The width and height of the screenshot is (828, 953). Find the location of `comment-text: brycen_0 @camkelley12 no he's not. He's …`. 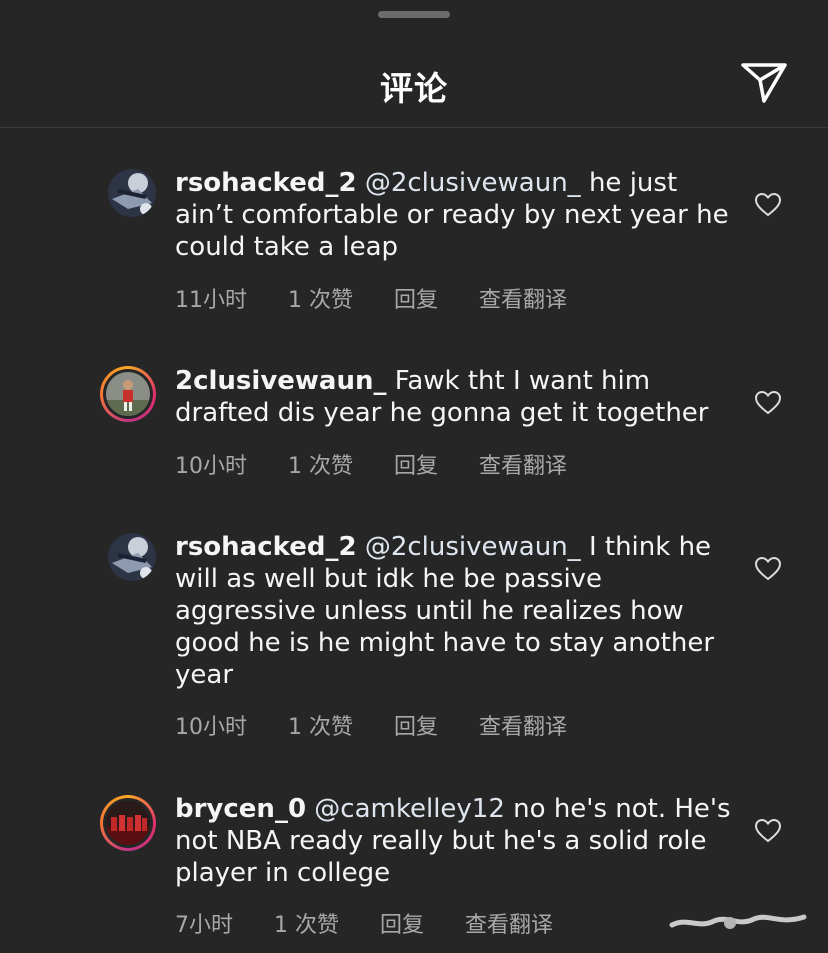

comment-text: brycen_0 @camkelley12 no he's not. He's … is located at coordinates (455, 841).